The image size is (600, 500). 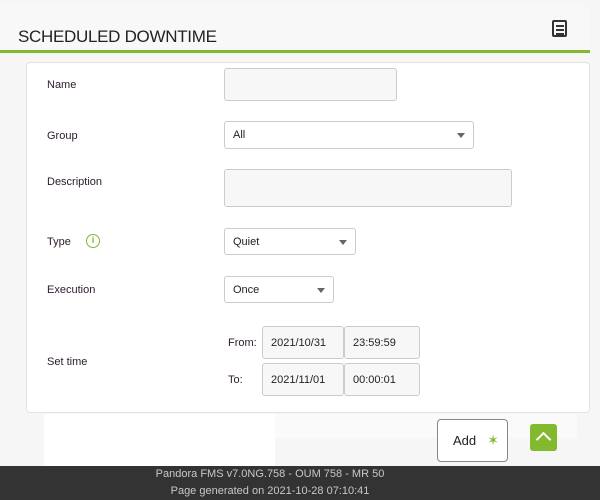 I want to click on from-time-input: 23:59:59, so click(x=382, y=342).